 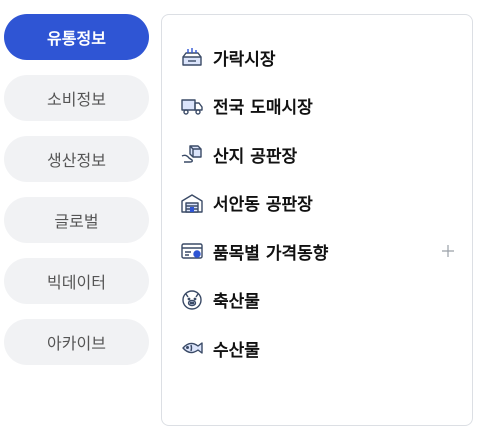 What do you see at coordinates (76, 220) in the screenshot?
I see `tab-global: 글로벌` at bounding box center [76, 220].